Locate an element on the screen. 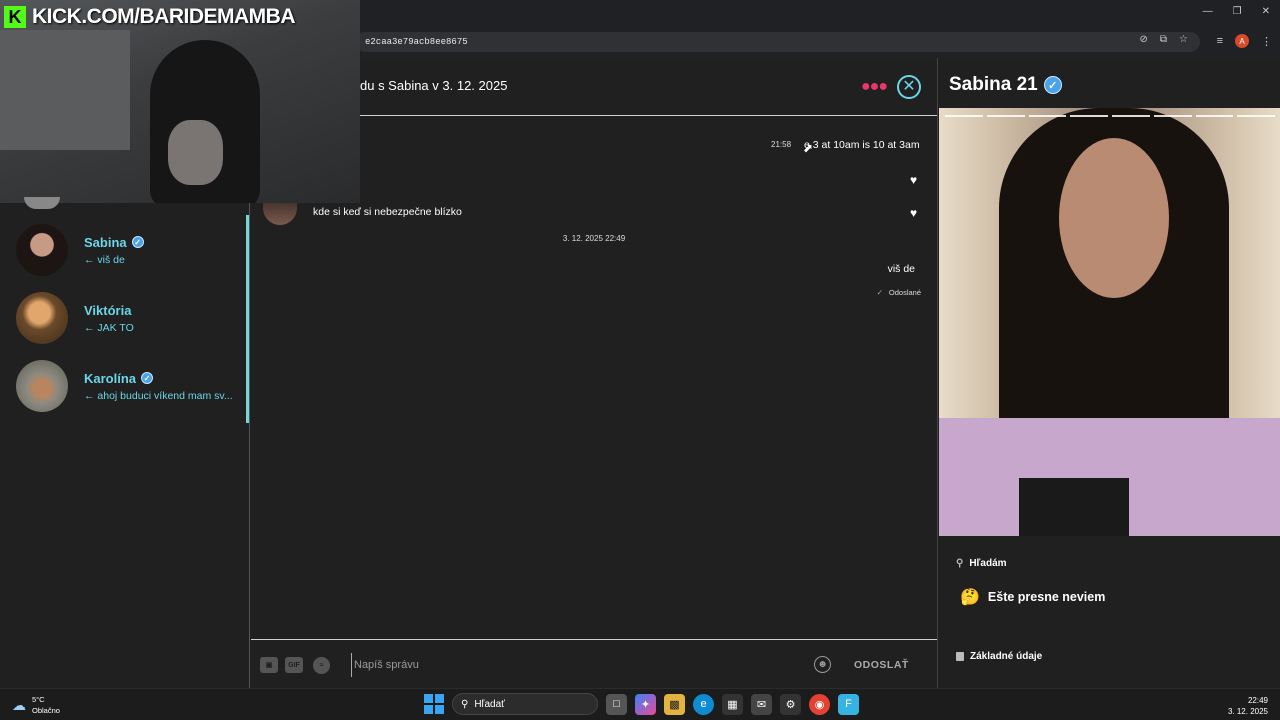 This screenshot has height=720, width=1280. chrome-icon: ◉ is located at coordinates (819, 704).